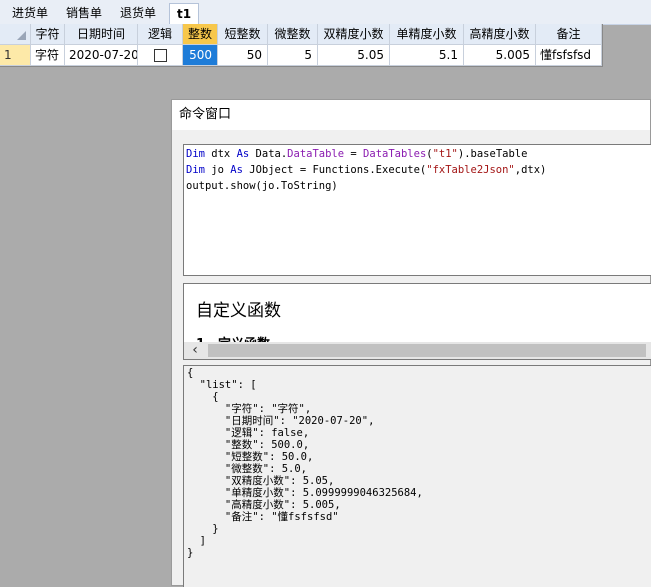 The height and width of the screenshot is (587, 651). Describe the element at coordinates (325, 12) in the screenshot. I see `document-tab-bar: 进货单 销售单 退货单 t1` at that location.